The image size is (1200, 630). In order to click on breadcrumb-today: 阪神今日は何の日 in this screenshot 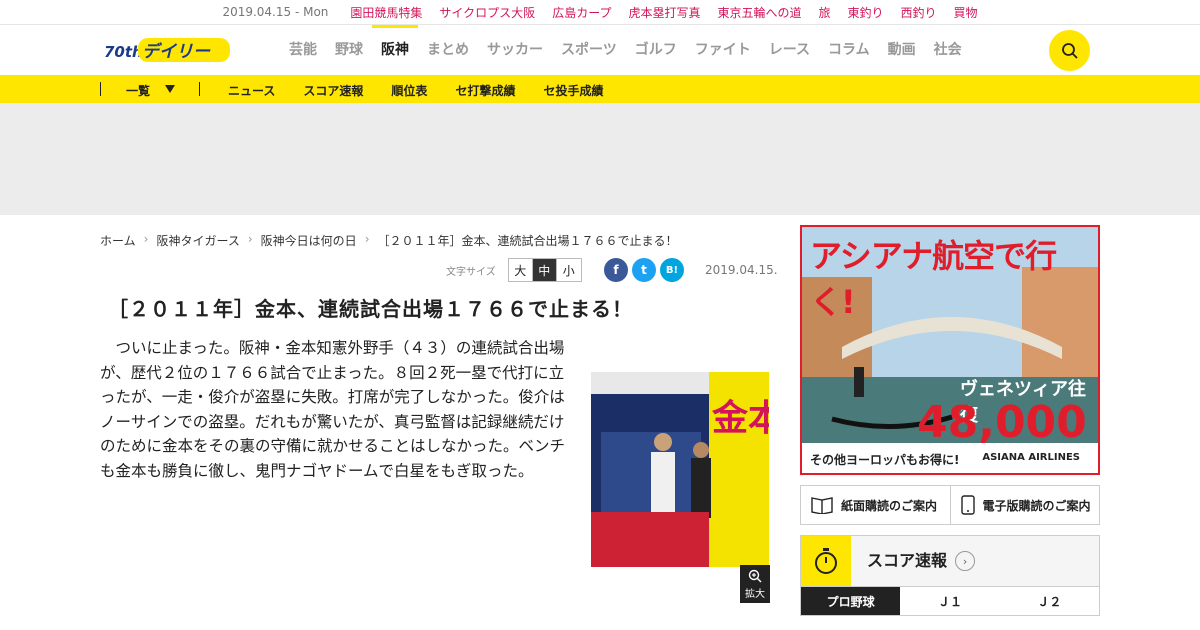, I will do `click(309, 240)`.